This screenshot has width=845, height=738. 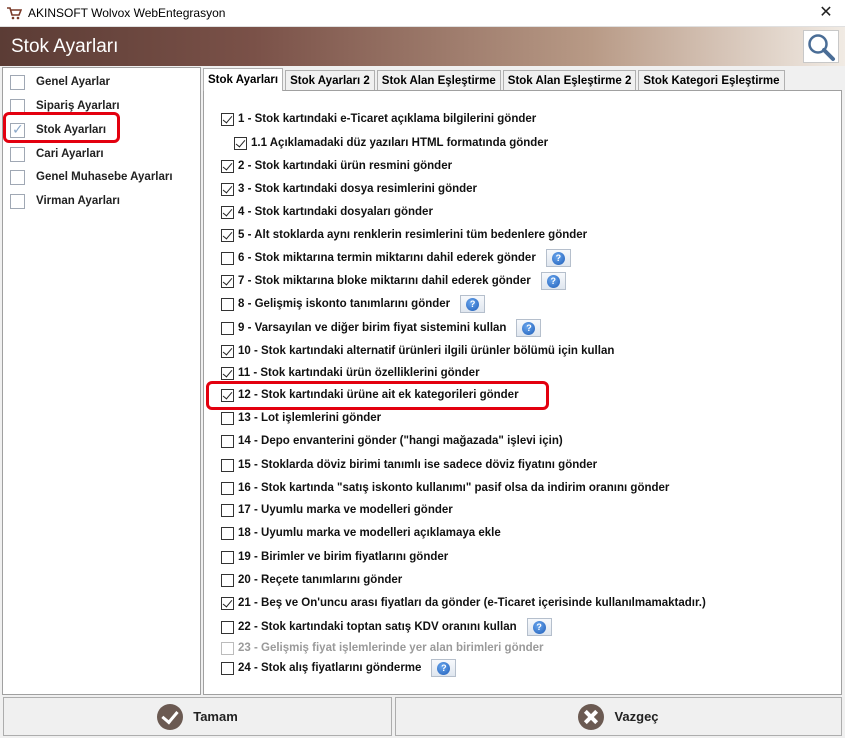 What do you see at coordinates (330, 80) in the screenshot?
I see `tab-stok-ayarlari-2: Stok Ayarları 2` at bounding box center [330, 80].